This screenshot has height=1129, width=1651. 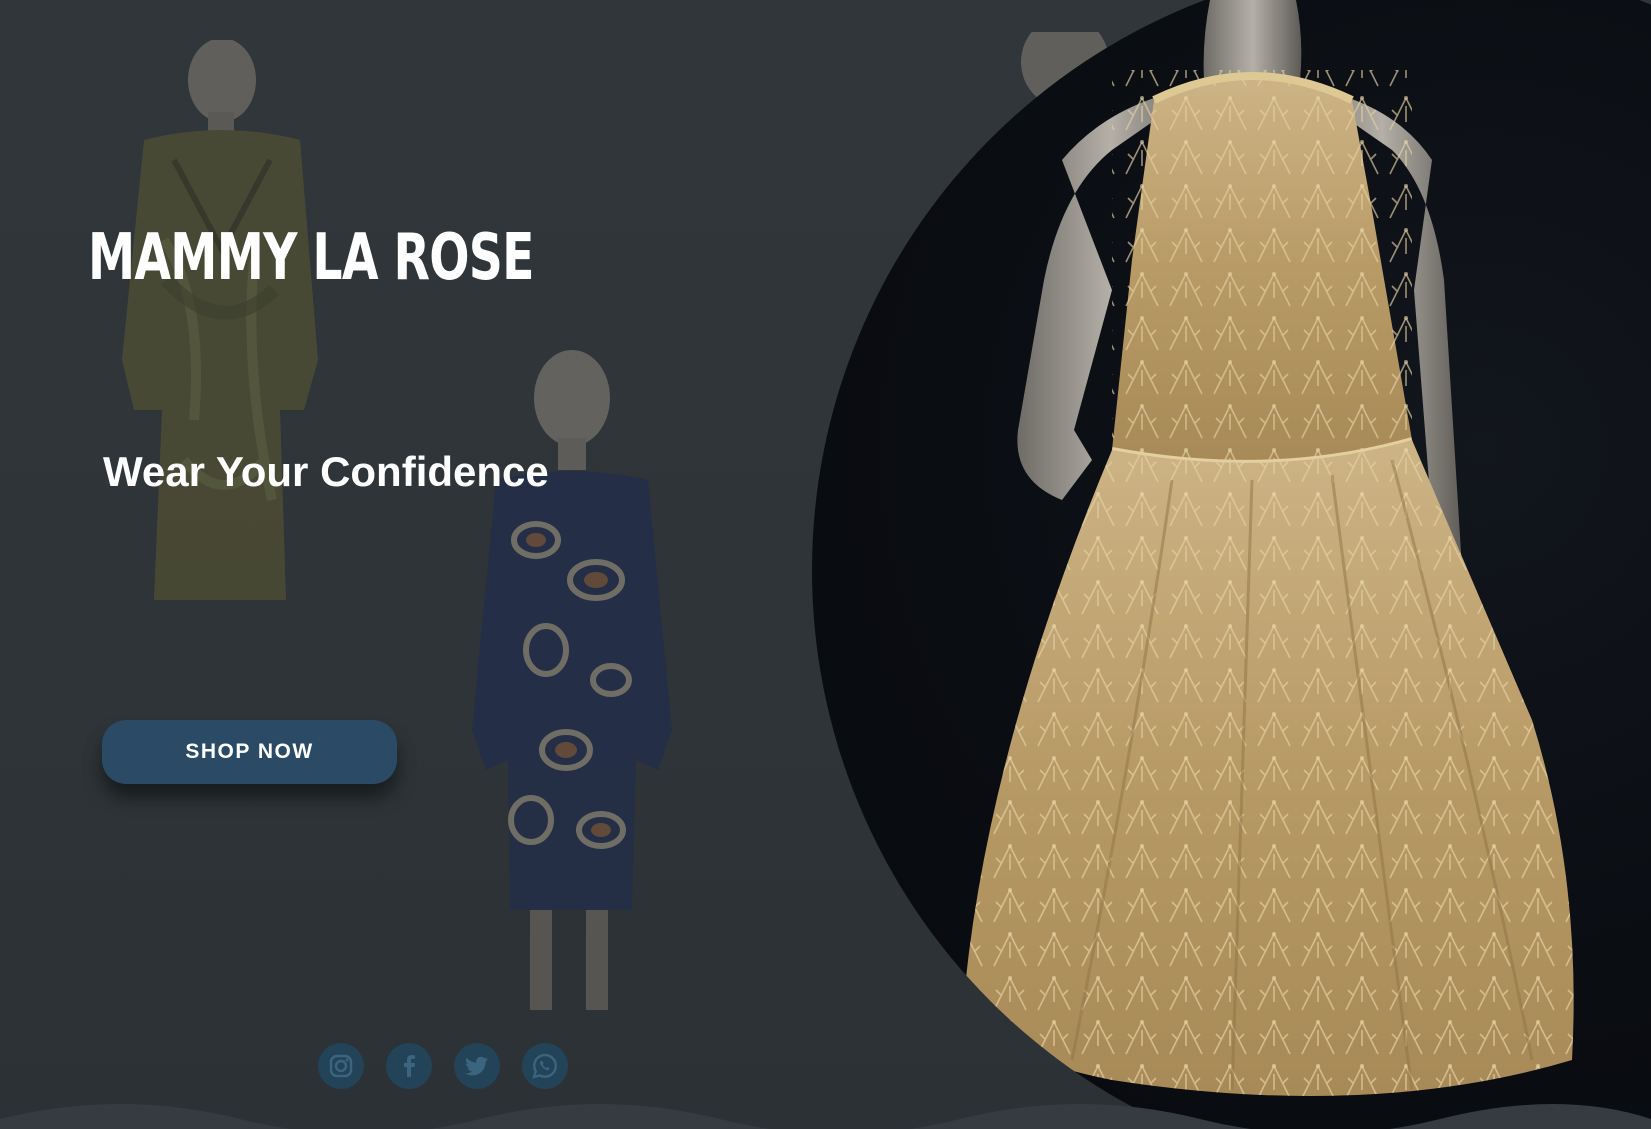 I want to click on facebook-icon, so click(x=409, y=1066).